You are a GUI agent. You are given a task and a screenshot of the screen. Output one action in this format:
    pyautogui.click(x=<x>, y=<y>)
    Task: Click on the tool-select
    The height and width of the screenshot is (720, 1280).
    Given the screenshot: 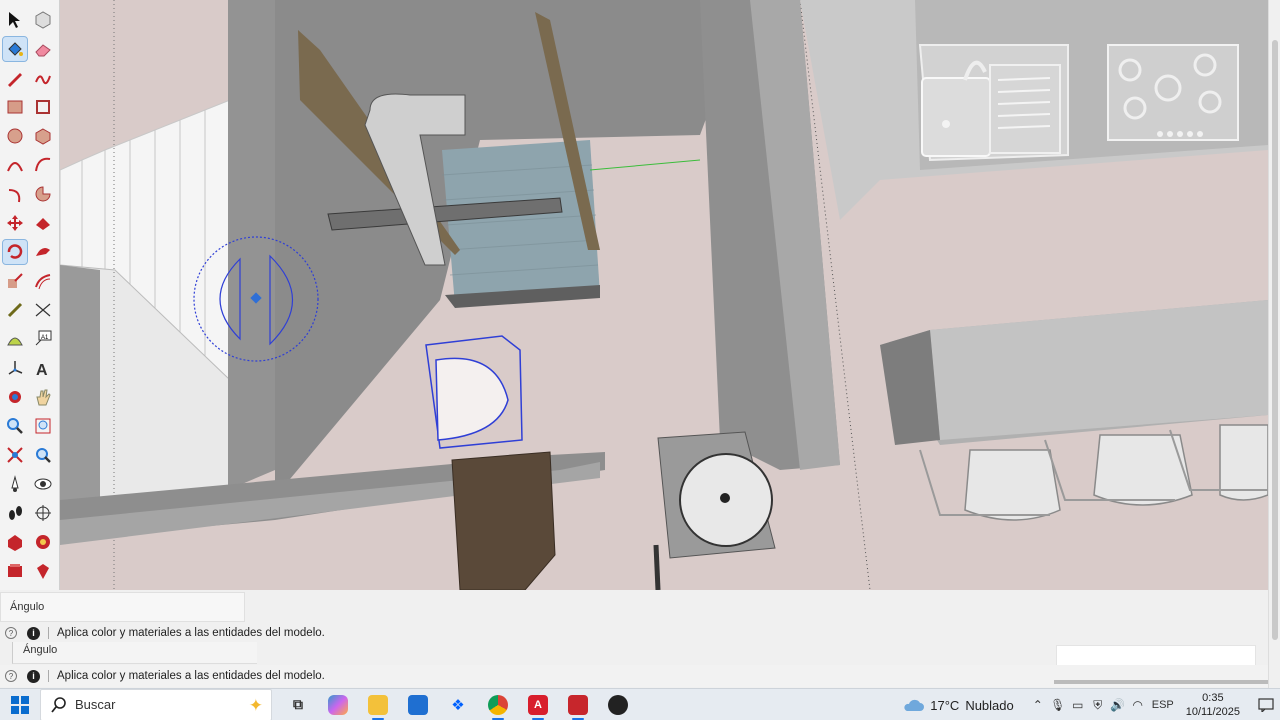 What is the action you would take?
    pyautogui.click(x=15, y=20)
    